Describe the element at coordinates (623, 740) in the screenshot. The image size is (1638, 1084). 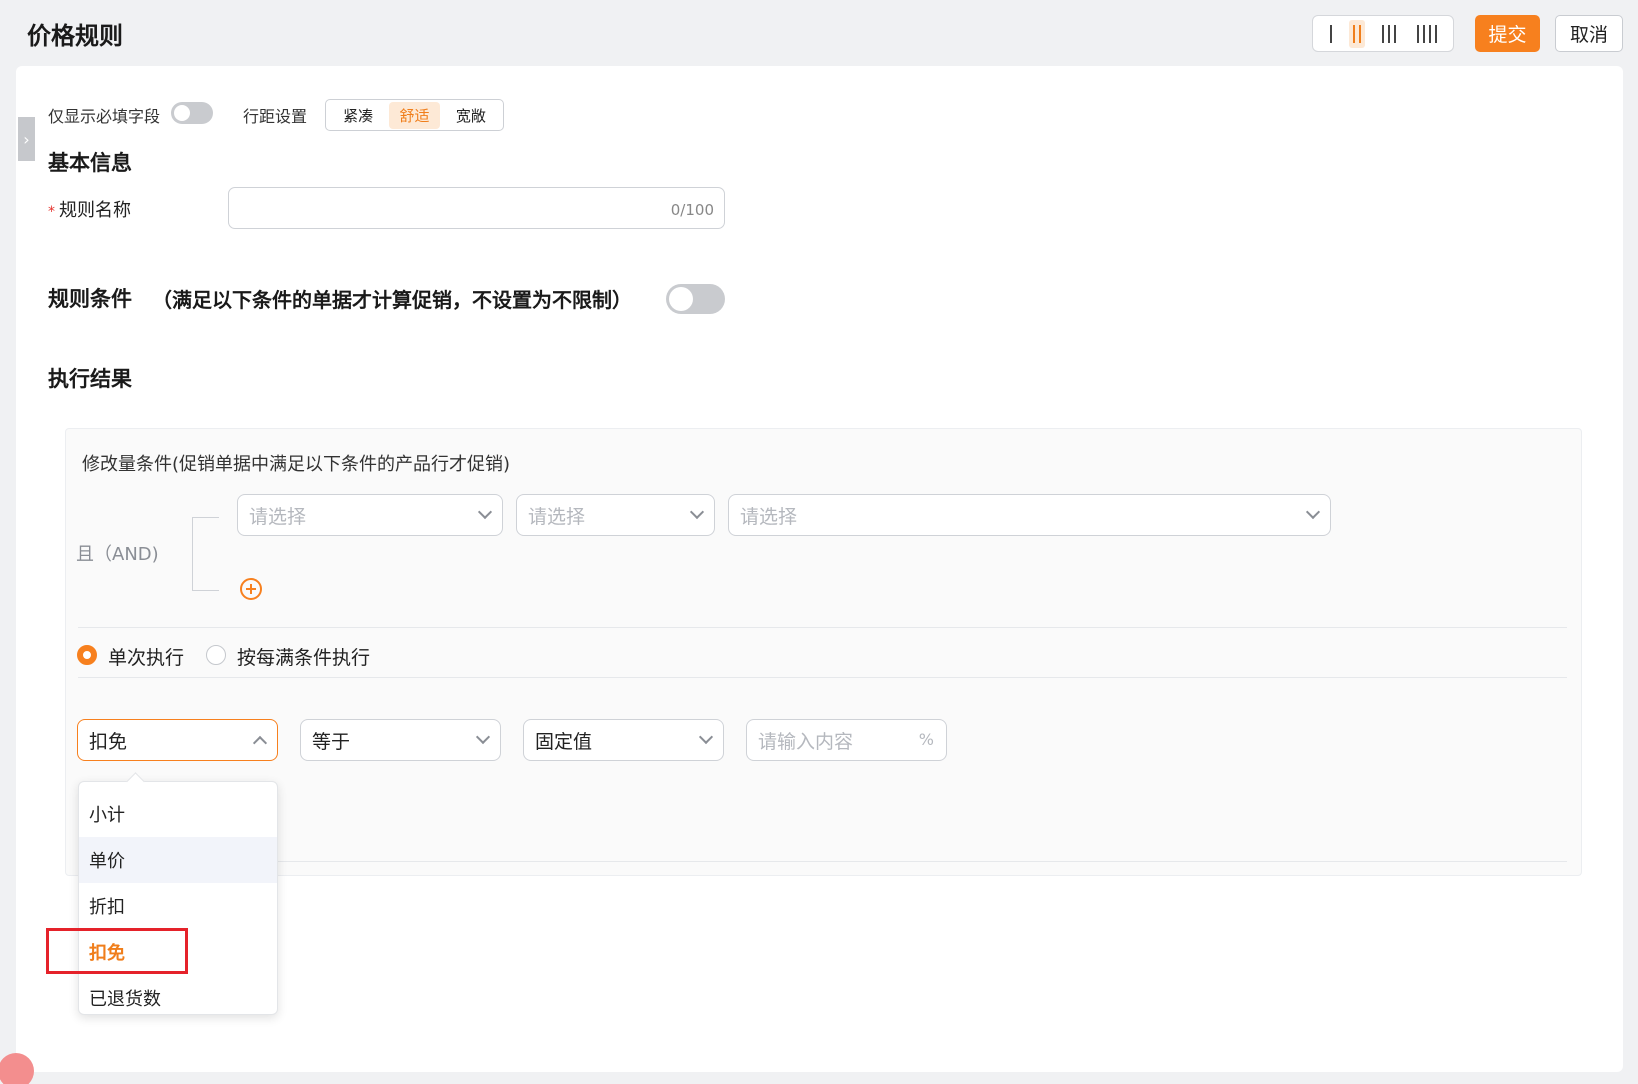
I see `result-type-select: 固定值` at that location.